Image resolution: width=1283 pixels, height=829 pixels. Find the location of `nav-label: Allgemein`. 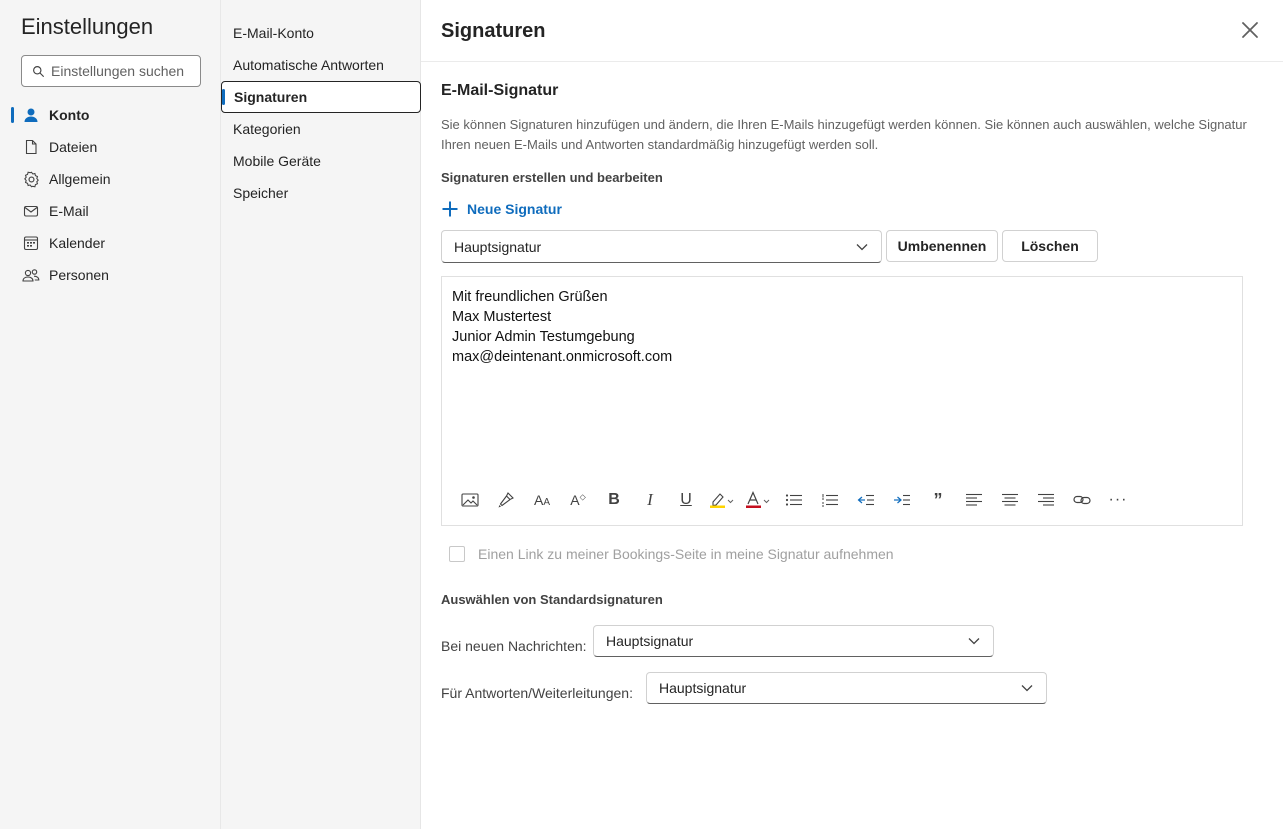

nav-label: Allgemein is located at coordinates (80, 179).